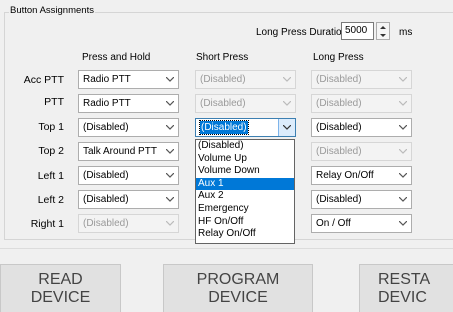 The width and height of the screenshot is (453, 312). What do you see at coordinates (357, 31) in the screenshot?
I see `long-press-duration-input: 5000` at bounding box center [357, 31].